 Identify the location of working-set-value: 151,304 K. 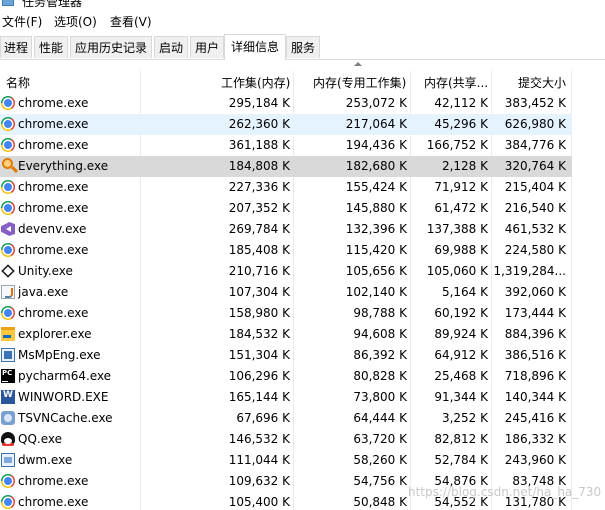
(259, 355).